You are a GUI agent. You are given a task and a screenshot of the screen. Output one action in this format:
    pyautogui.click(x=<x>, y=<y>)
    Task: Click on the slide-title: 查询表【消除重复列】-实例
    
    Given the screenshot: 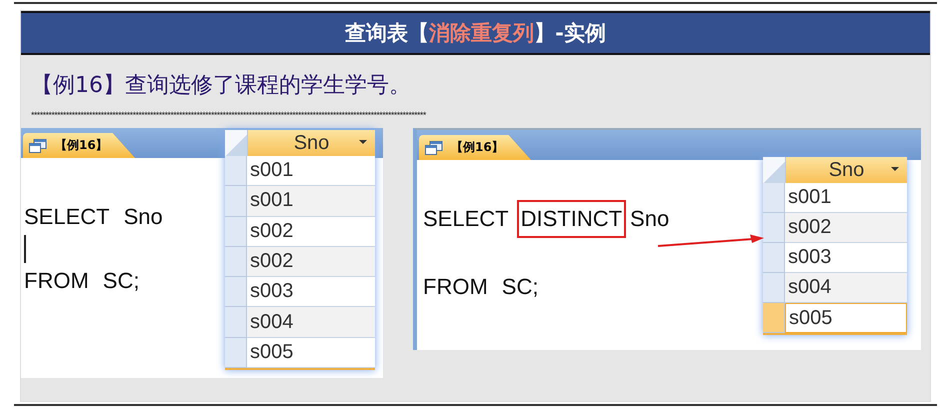 What is the action you would take?
    pyautogui.click(x=475, y=33)
    